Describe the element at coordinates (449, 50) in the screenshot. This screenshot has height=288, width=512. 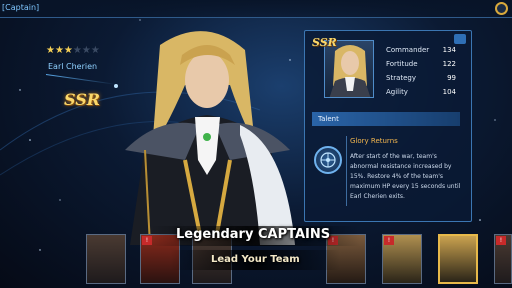
I see `stat-value: 134` at that location.